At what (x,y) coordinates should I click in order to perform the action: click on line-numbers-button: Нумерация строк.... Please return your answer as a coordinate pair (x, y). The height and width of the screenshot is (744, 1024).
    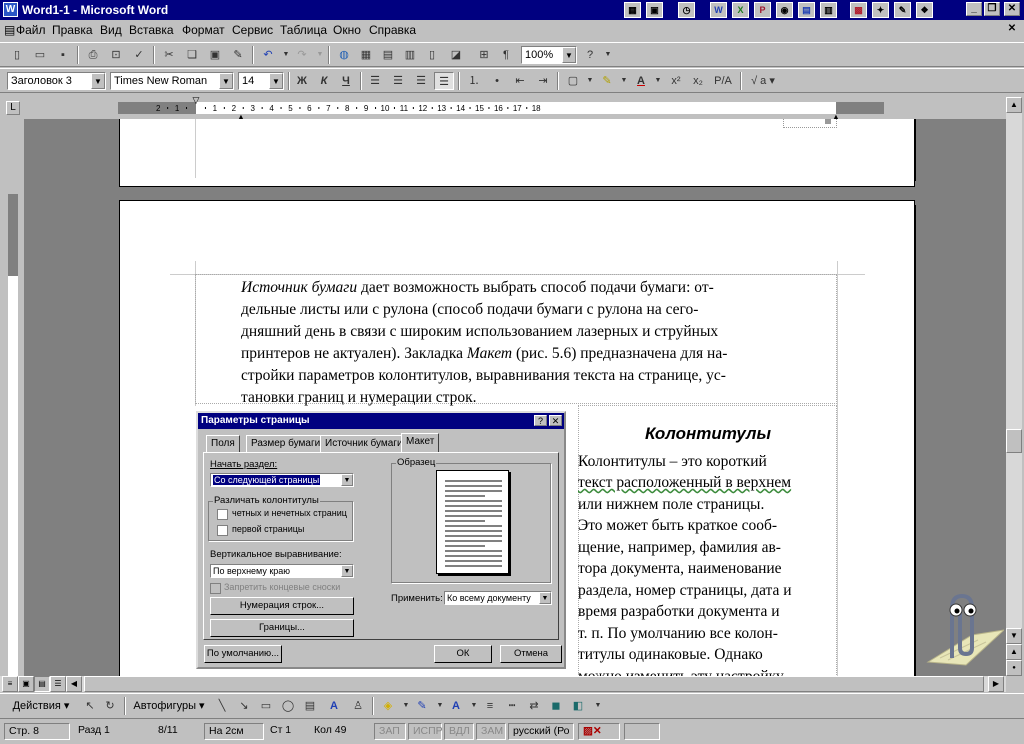
    Looking at the image, I should click on (282, 606).